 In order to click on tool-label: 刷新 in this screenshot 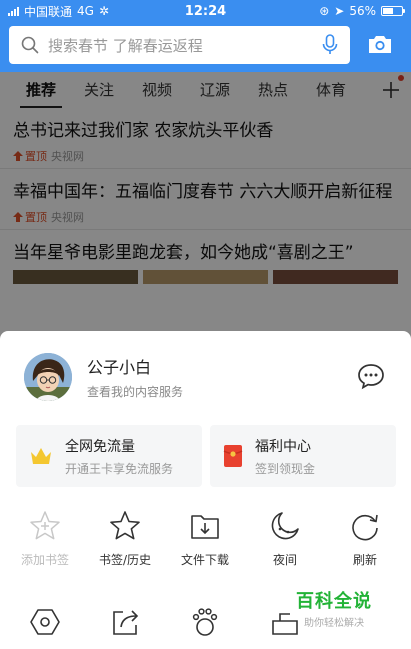, I will do `click(364, 560)`.